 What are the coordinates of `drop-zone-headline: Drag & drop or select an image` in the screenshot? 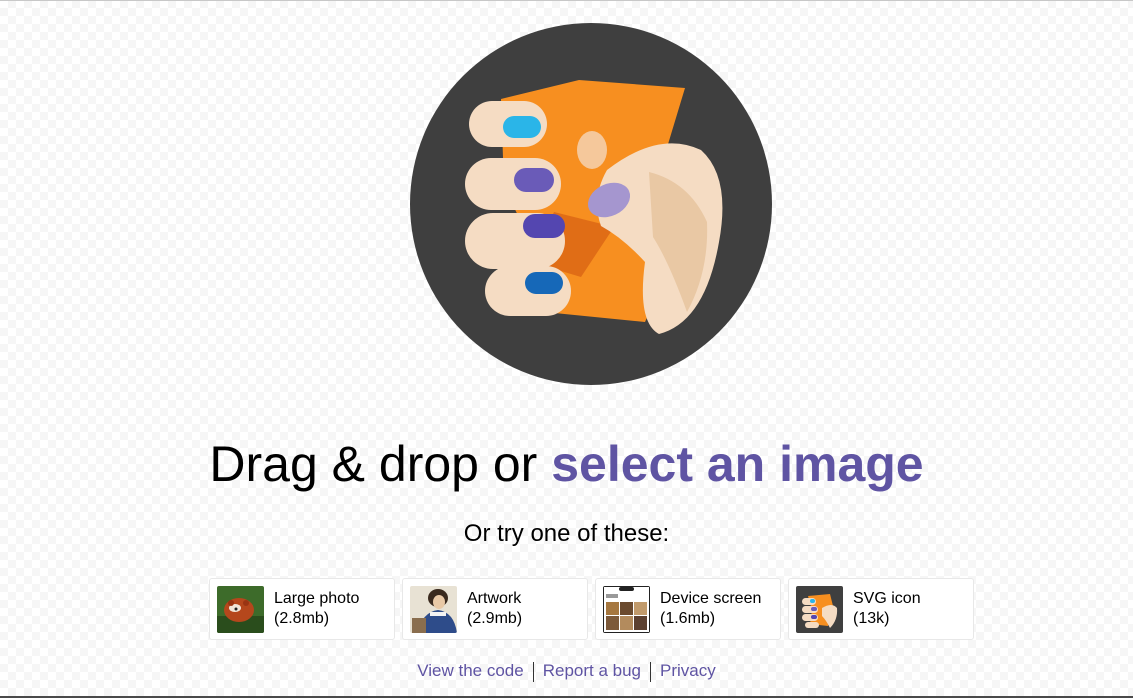 It's located at (566, 464).